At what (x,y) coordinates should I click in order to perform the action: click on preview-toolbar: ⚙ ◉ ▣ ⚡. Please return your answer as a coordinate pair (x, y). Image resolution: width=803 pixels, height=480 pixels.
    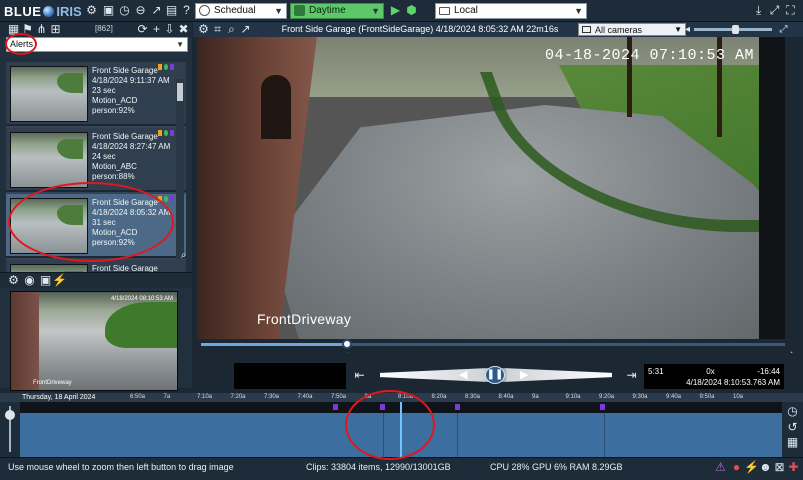
    Looking at the image, I should click on (96, 280).